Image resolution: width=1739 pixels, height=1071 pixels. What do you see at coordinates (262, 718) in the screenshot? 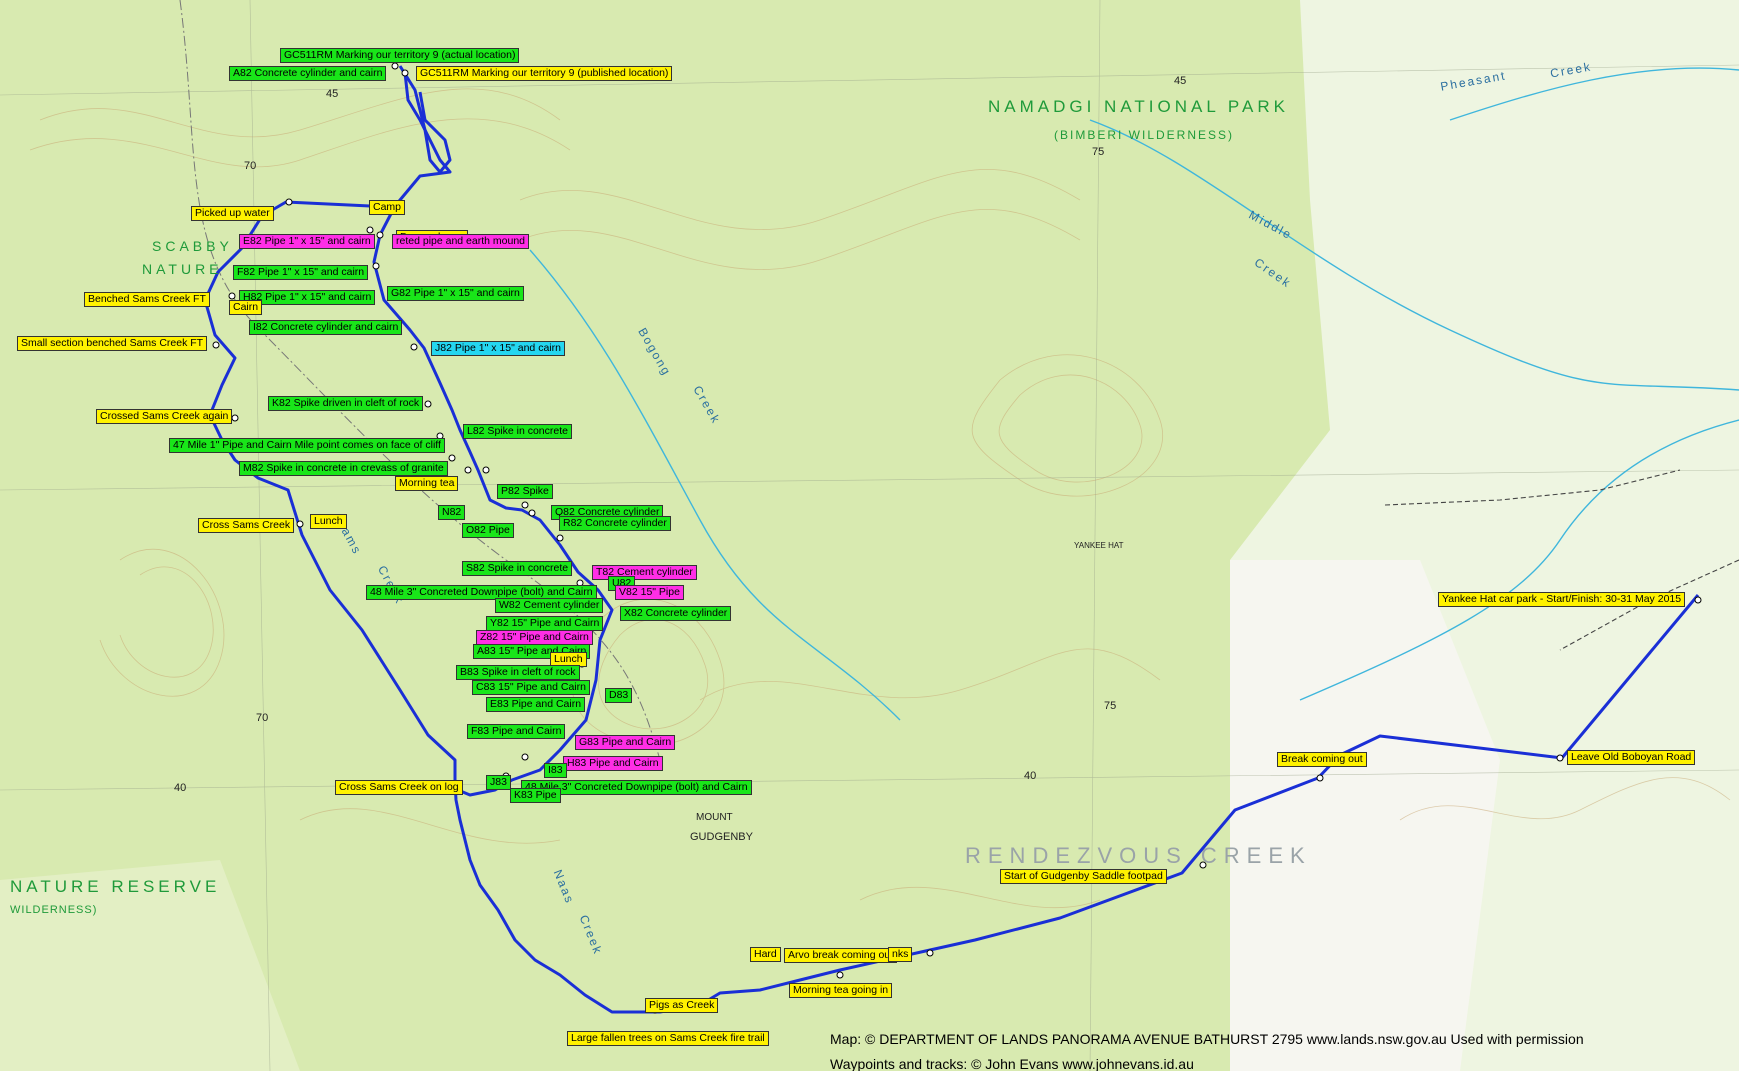
I see `grid-70-mid: 70` at bounding box center [262, 718].